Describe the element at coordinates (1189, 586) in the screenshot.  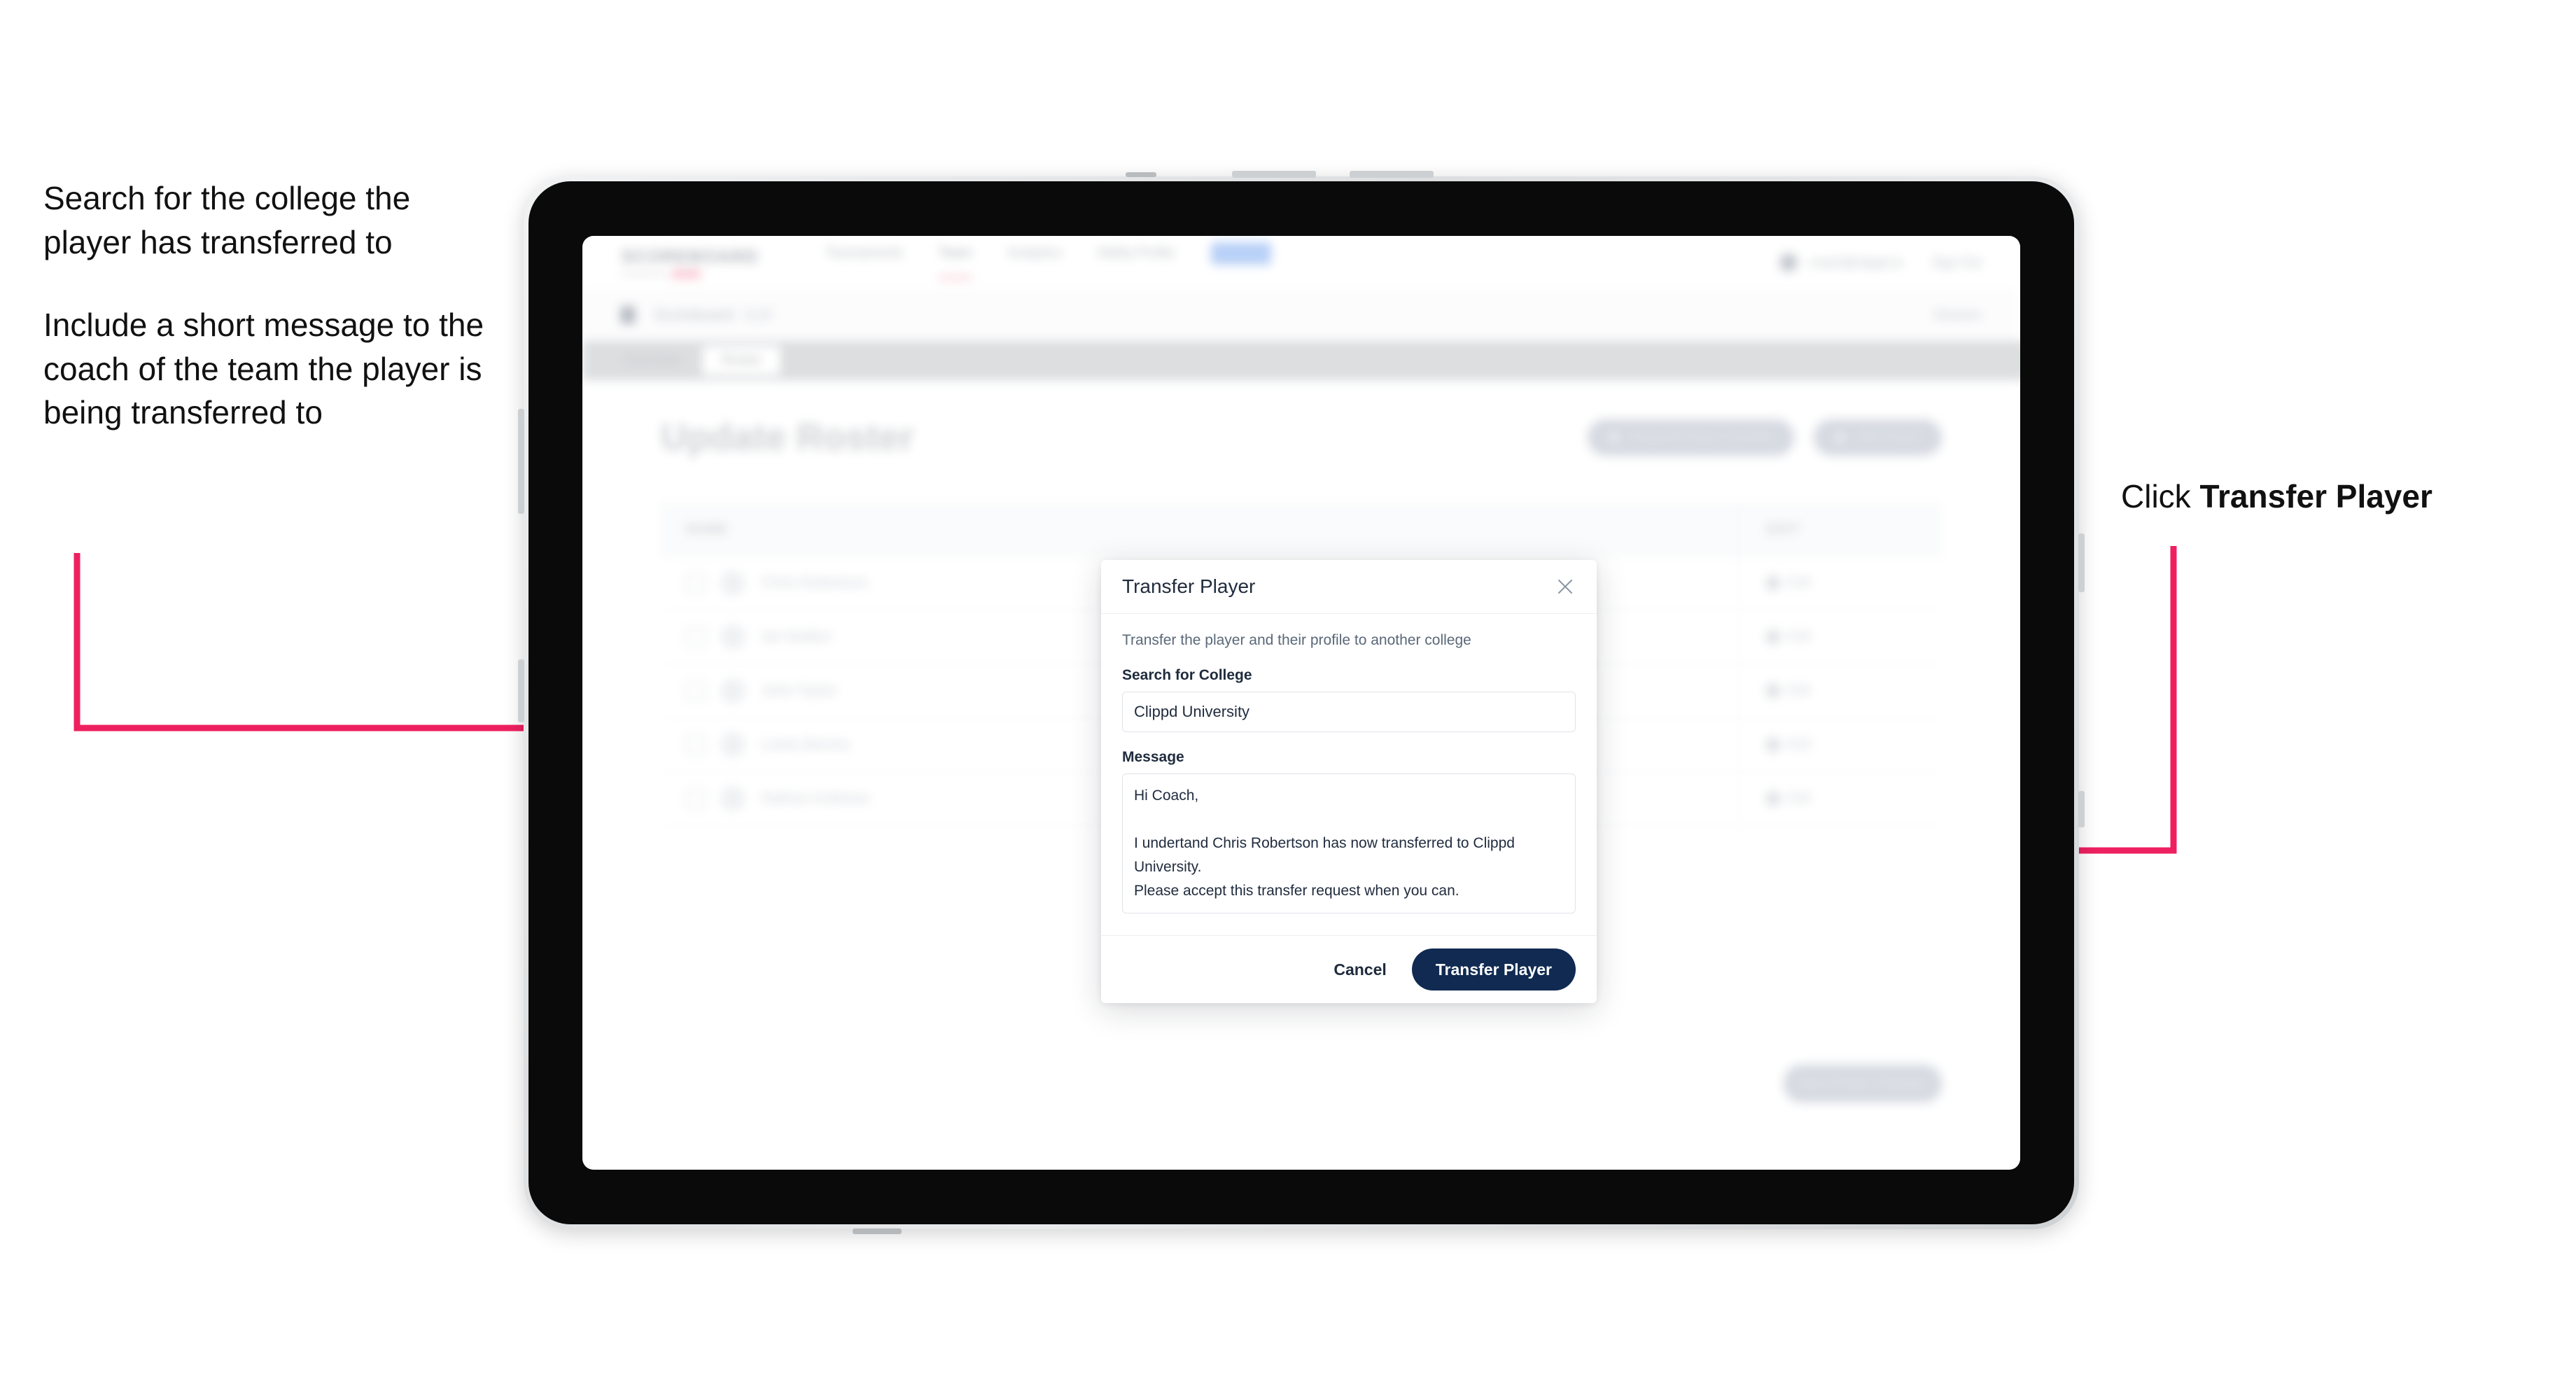
I see `modal-title: Transfer Player` at that location.